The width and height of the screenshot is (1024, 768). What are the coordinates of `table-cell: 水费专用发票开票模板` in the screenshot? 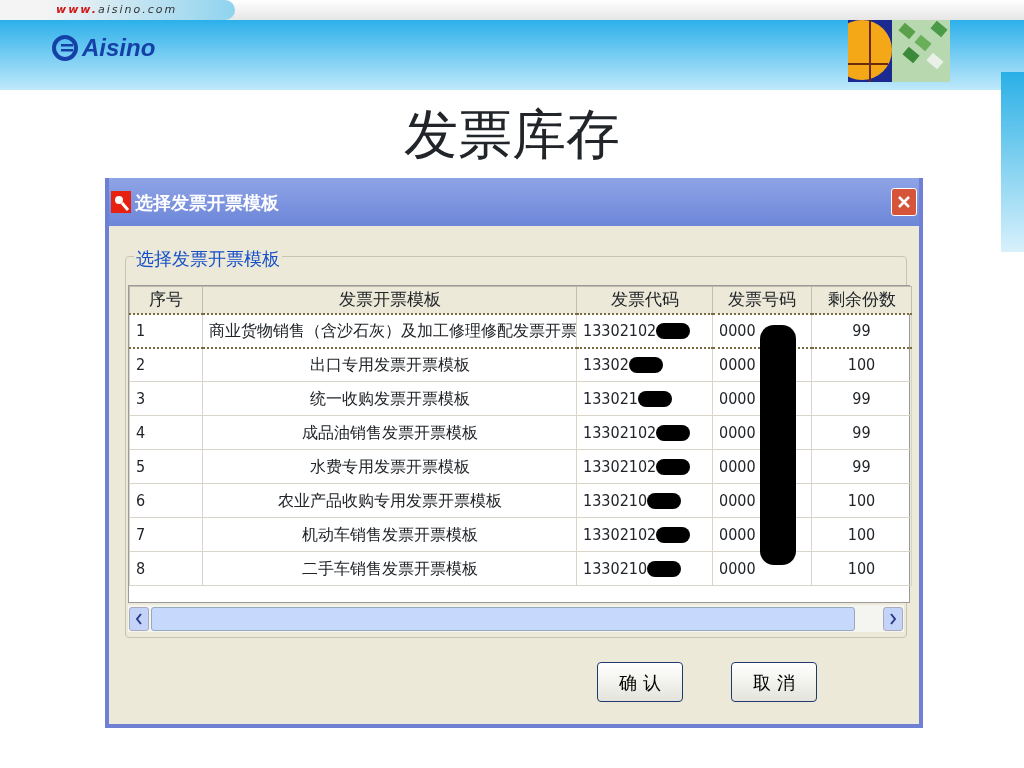 It's located at (389, 466).